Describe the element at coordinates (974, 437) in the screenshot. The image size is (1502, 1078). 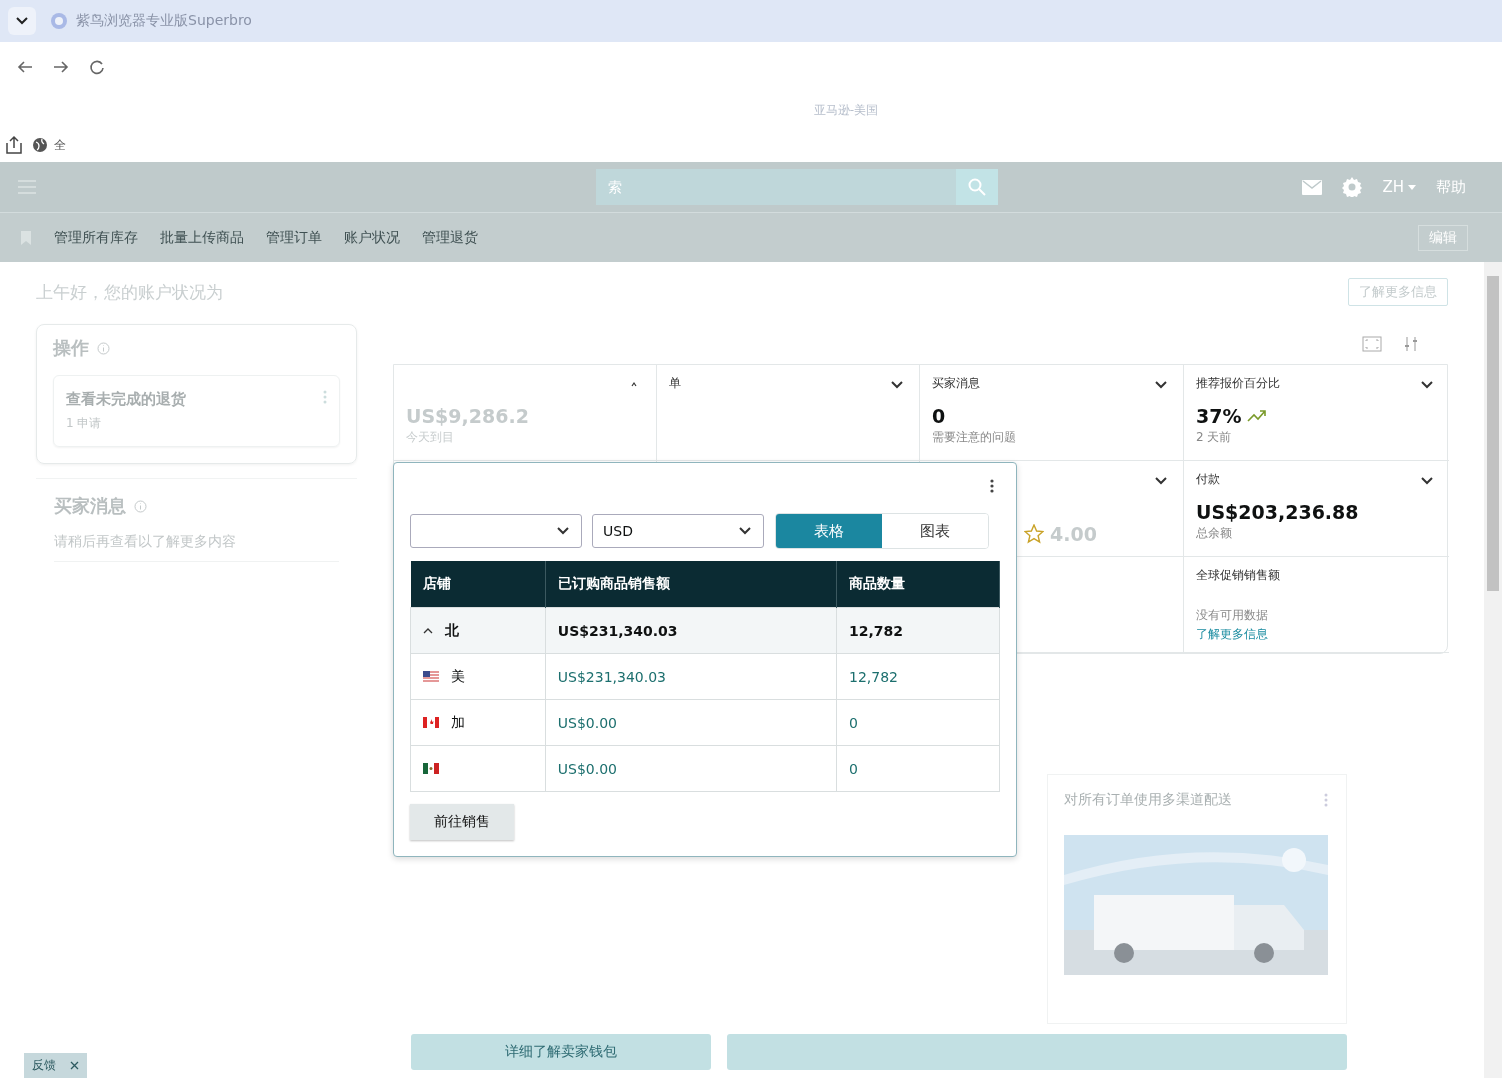
I see `metric-note: 需要注意的问题` at that location.